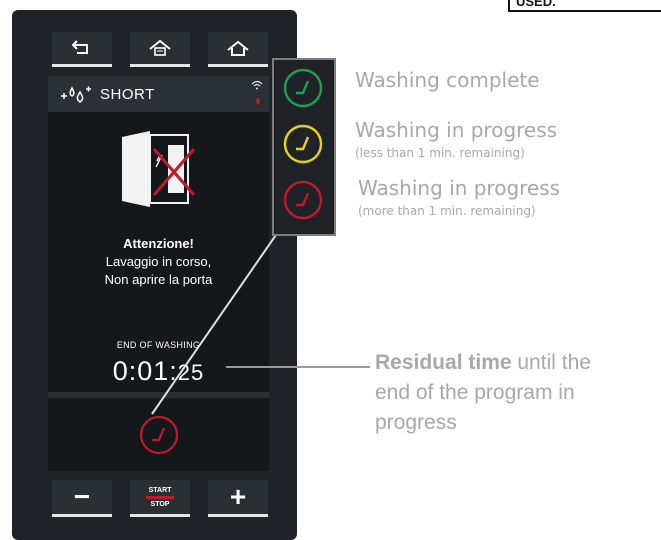 This screenshot has height=540, width=661. I want to click on residual-note-rest: until the, so click(551, 362).